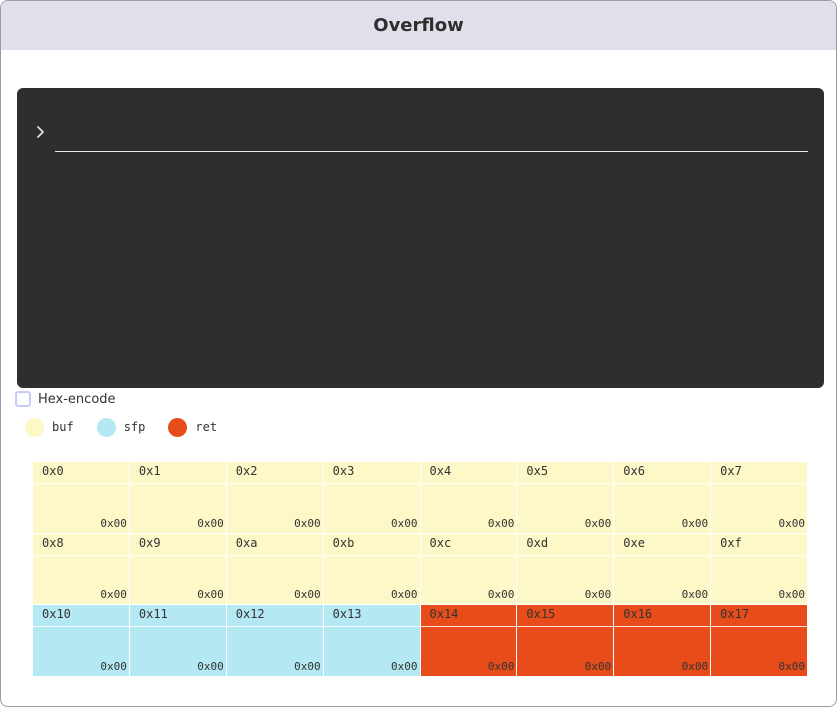 This screenshot has width=837, height=707. What do you see at coordinates (274, 640) in the screenshot?
I see `memory-cell: 0x12 0x00` at bounding box center [274, 640].